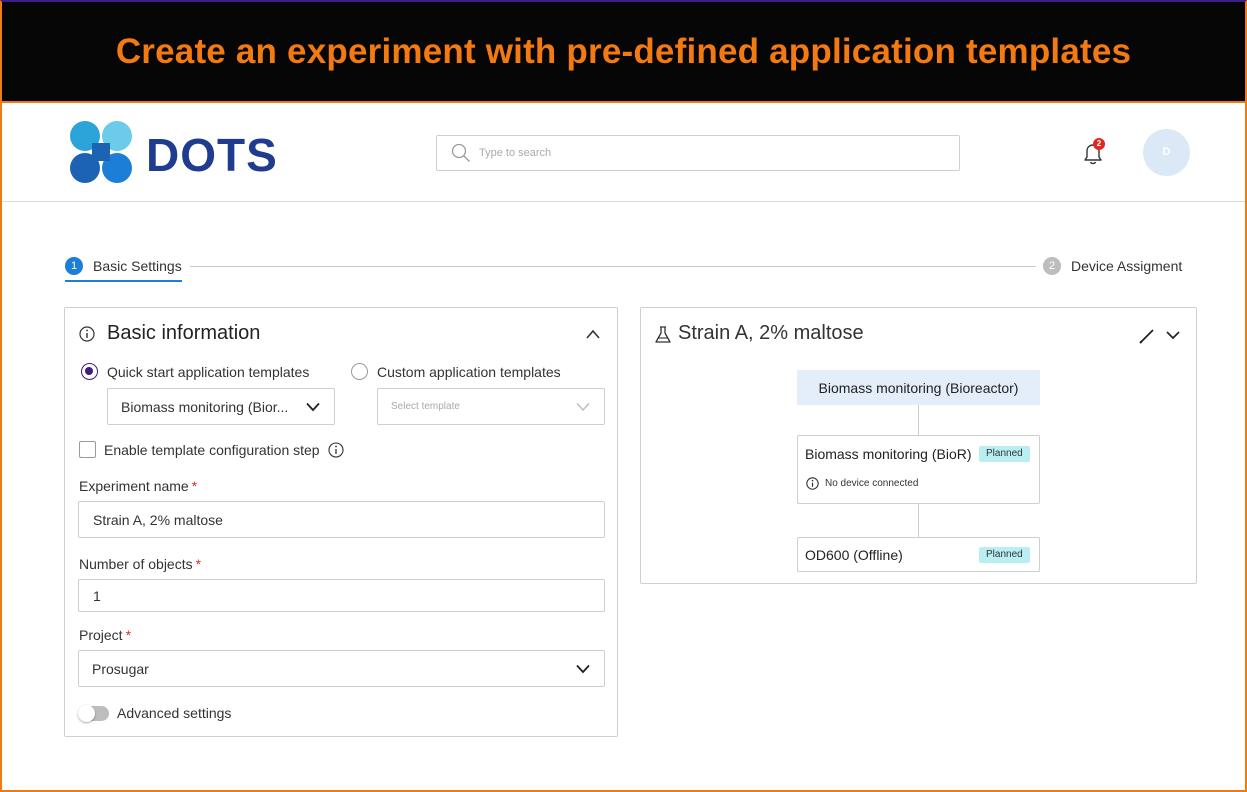 The image size is (1247, 792). I want to click on step-1-label: Basic Settings, so click(137, 266).